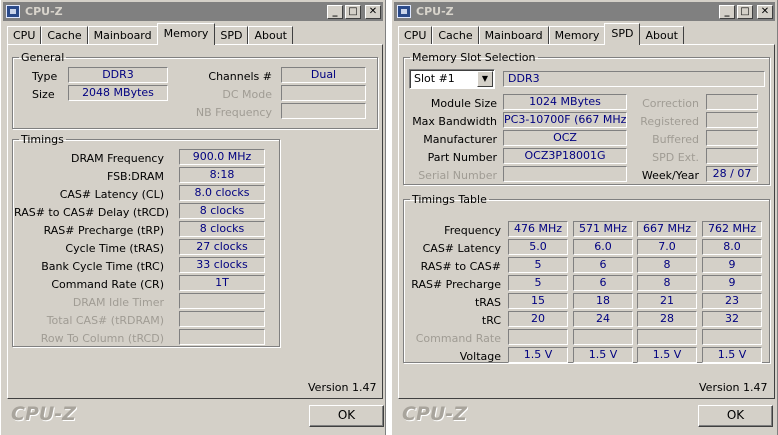 The width and height of the screenshot is (778, 435). Describe the element at coordinates (111, 194) in the screenshot. I see `timing-label: CAS# Latency (CL)` at that location.